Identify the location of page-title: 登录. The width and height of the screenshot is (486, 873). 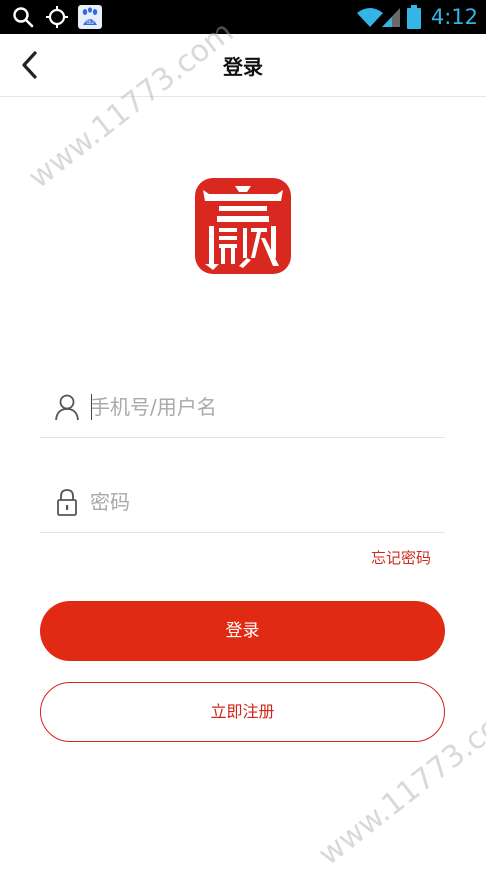
(243, 67).